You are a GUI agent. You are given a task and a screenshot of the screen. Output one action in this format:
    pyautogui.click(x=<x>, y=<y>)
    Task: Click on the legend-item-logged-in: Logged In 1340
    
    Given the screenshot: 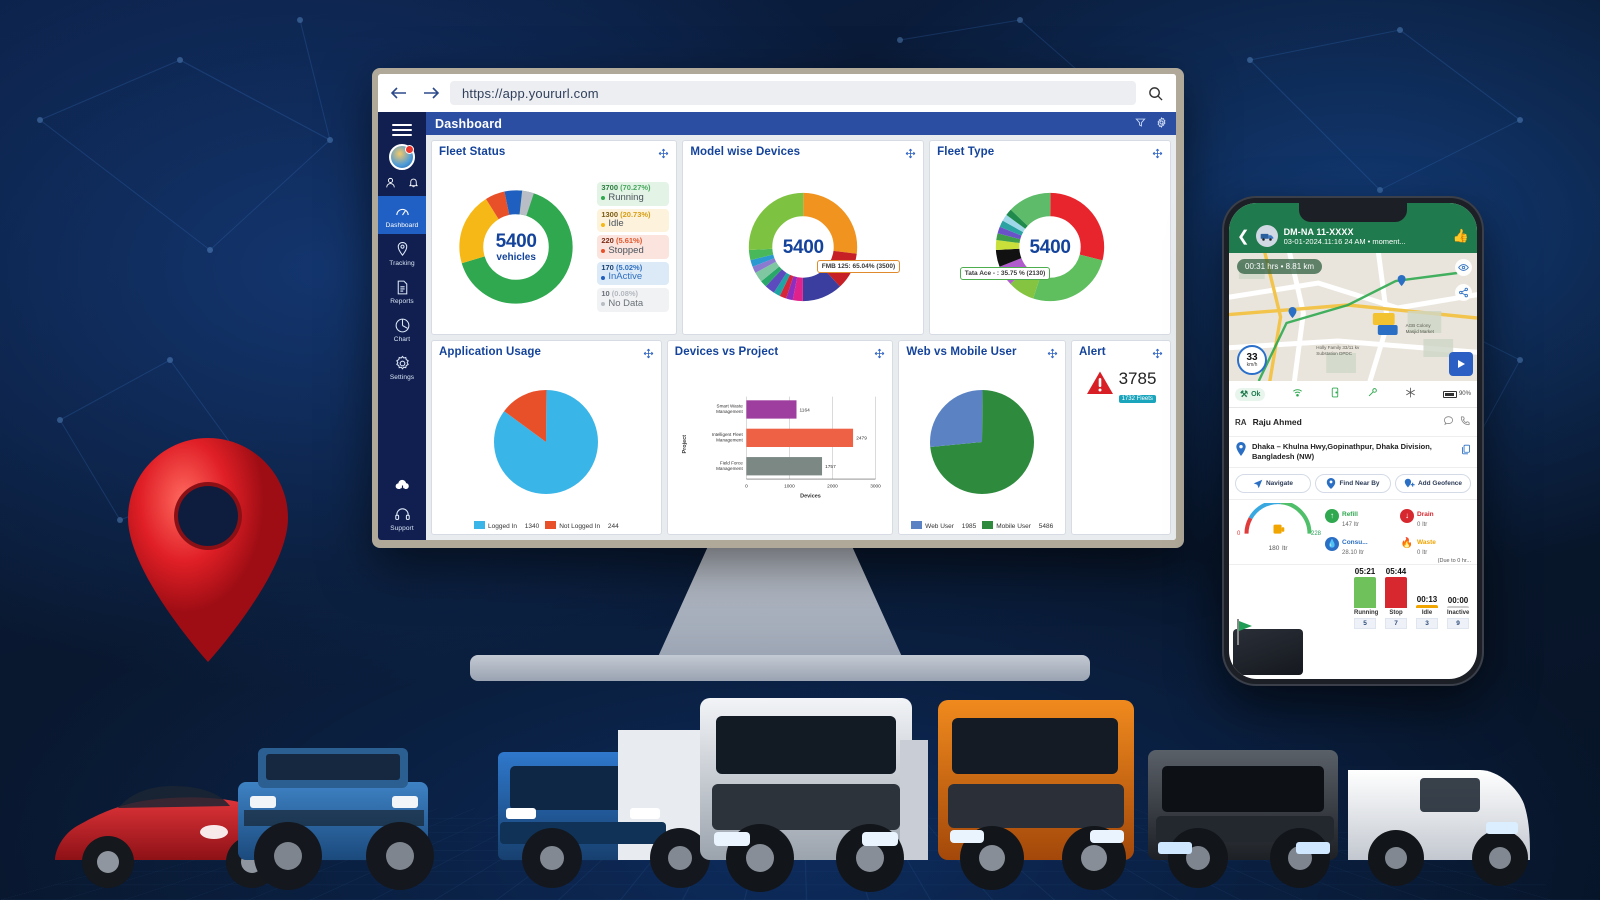 What is the action you would take?
    pyautogui.click(x=506, y=525)
    